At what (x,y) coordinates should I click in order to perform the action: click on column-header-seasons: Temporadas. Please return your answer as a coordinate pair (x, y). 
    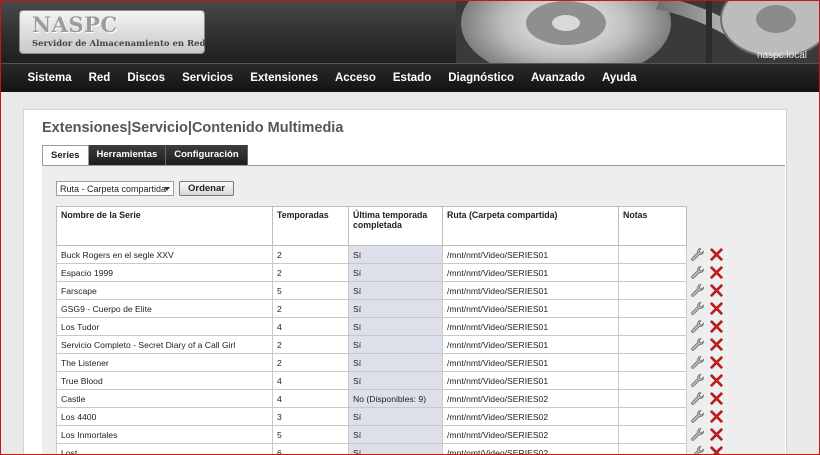
    Looking at the image, I should click on (310, 226).